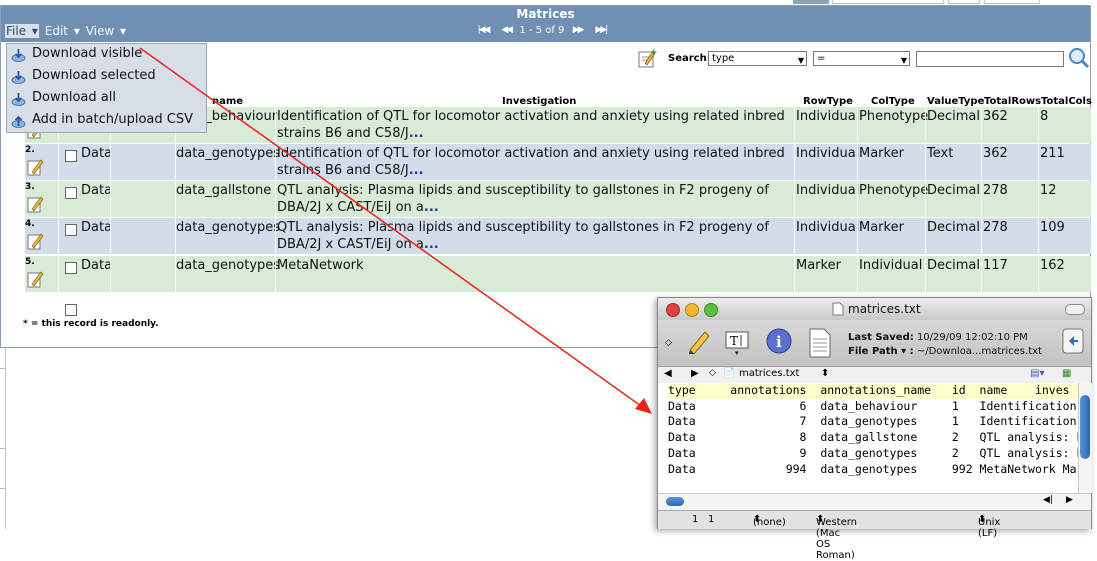 The width and height of the screenshot is (1097, 561). I want to click on nav-filename: matrices.txt, so click(769, 373).